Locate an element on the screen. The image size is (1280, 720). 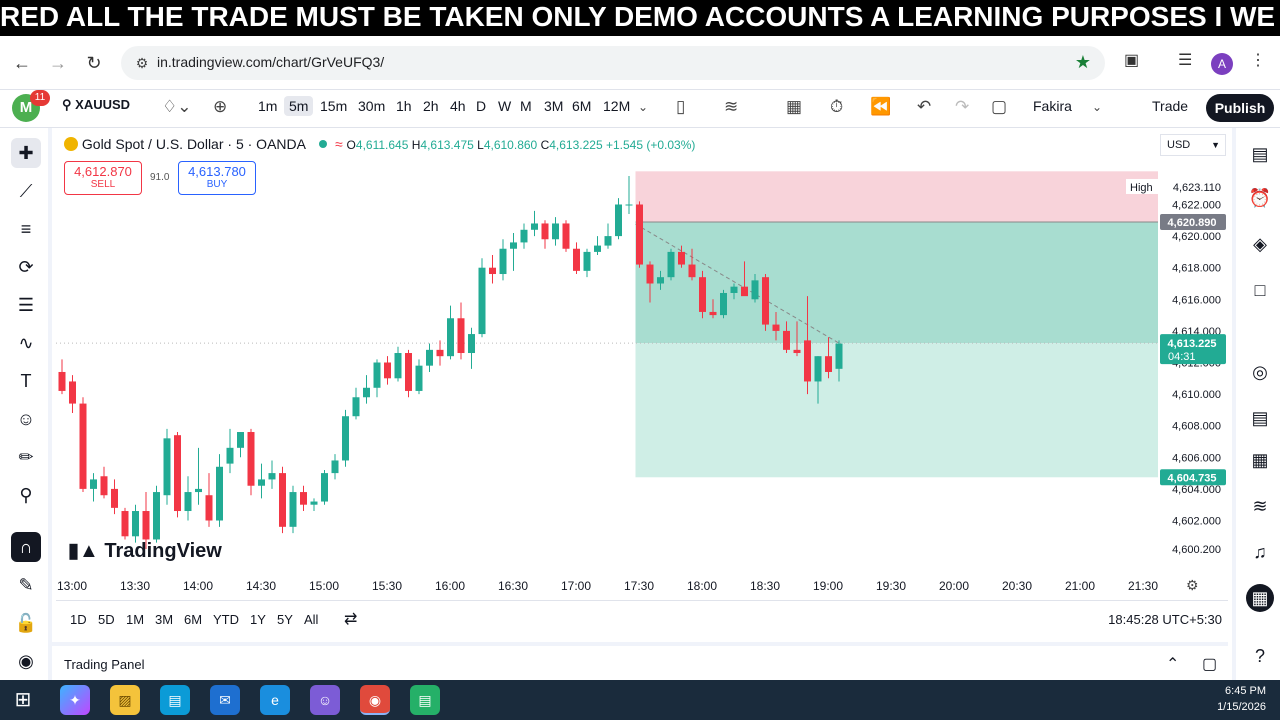
symbol-type-icon: ♢⌄ is located at coordinates (176, 107).